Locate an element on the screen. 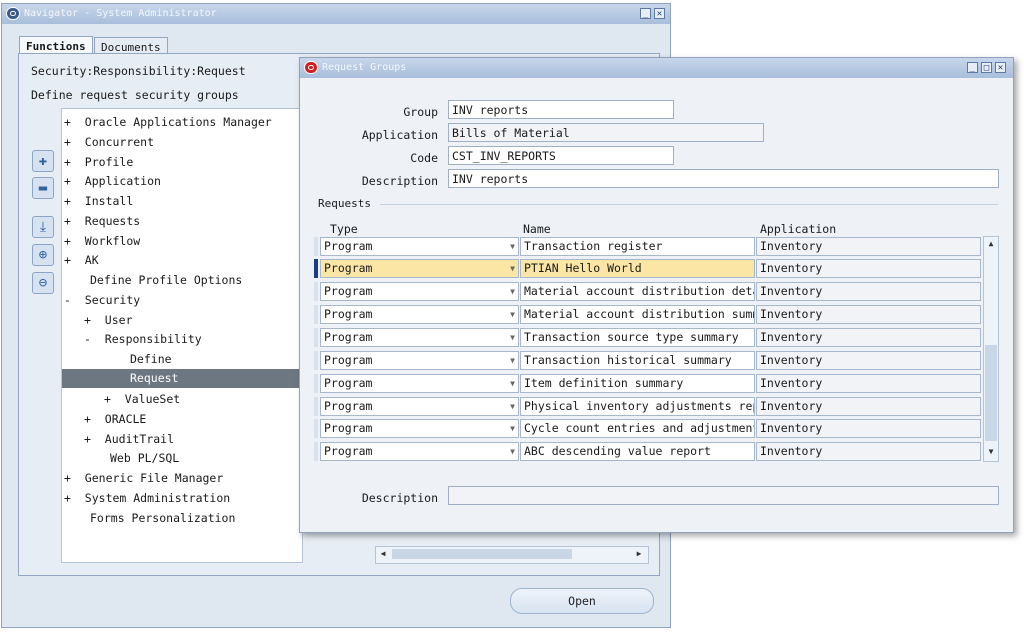 This screenshot has width=1024, height=638. footer-description-field is located at coordinates (723, 495).